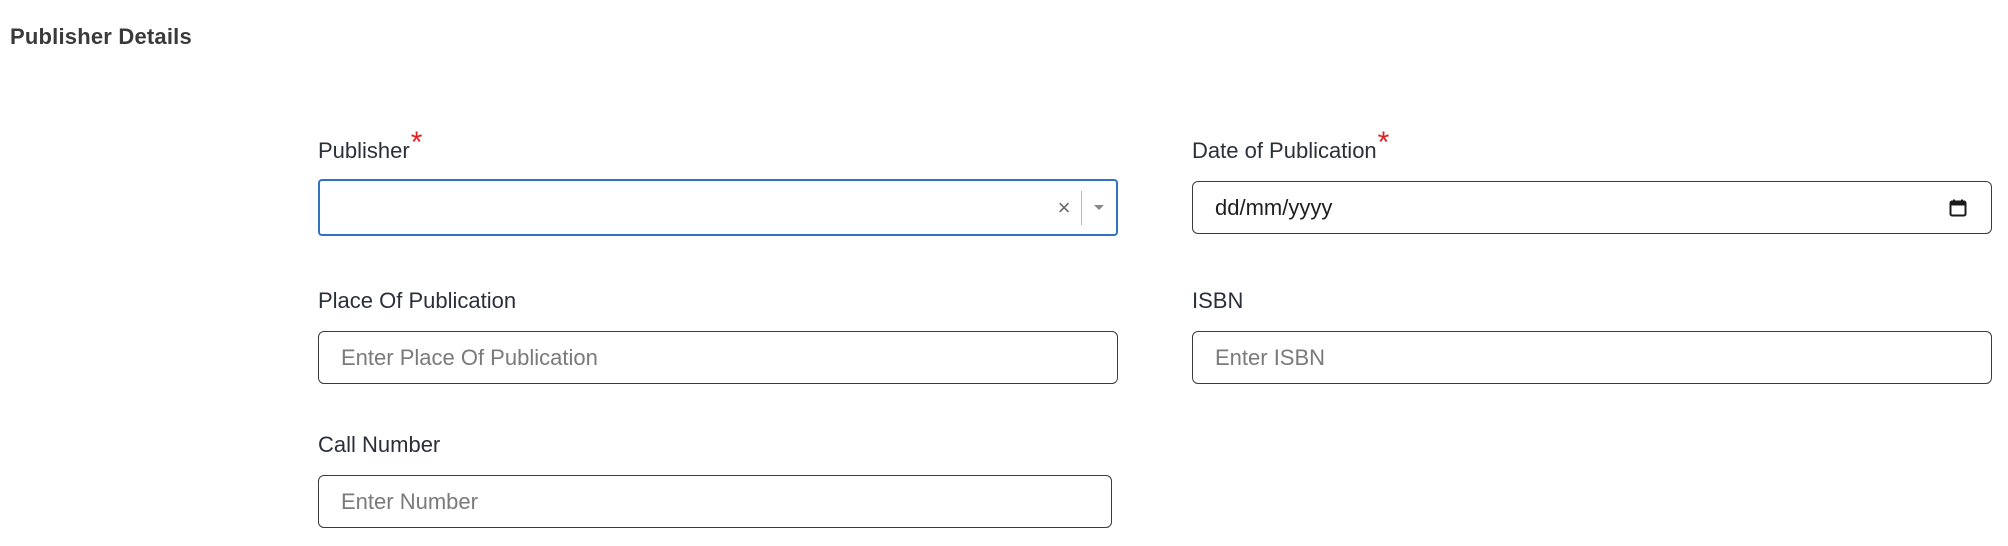 The width and height of the screenshot is (2008, 546). Describe the element at coordinates (1270, 357) in the screenshot. I see `isbn-placeholder: Enter ISBN` at that location.